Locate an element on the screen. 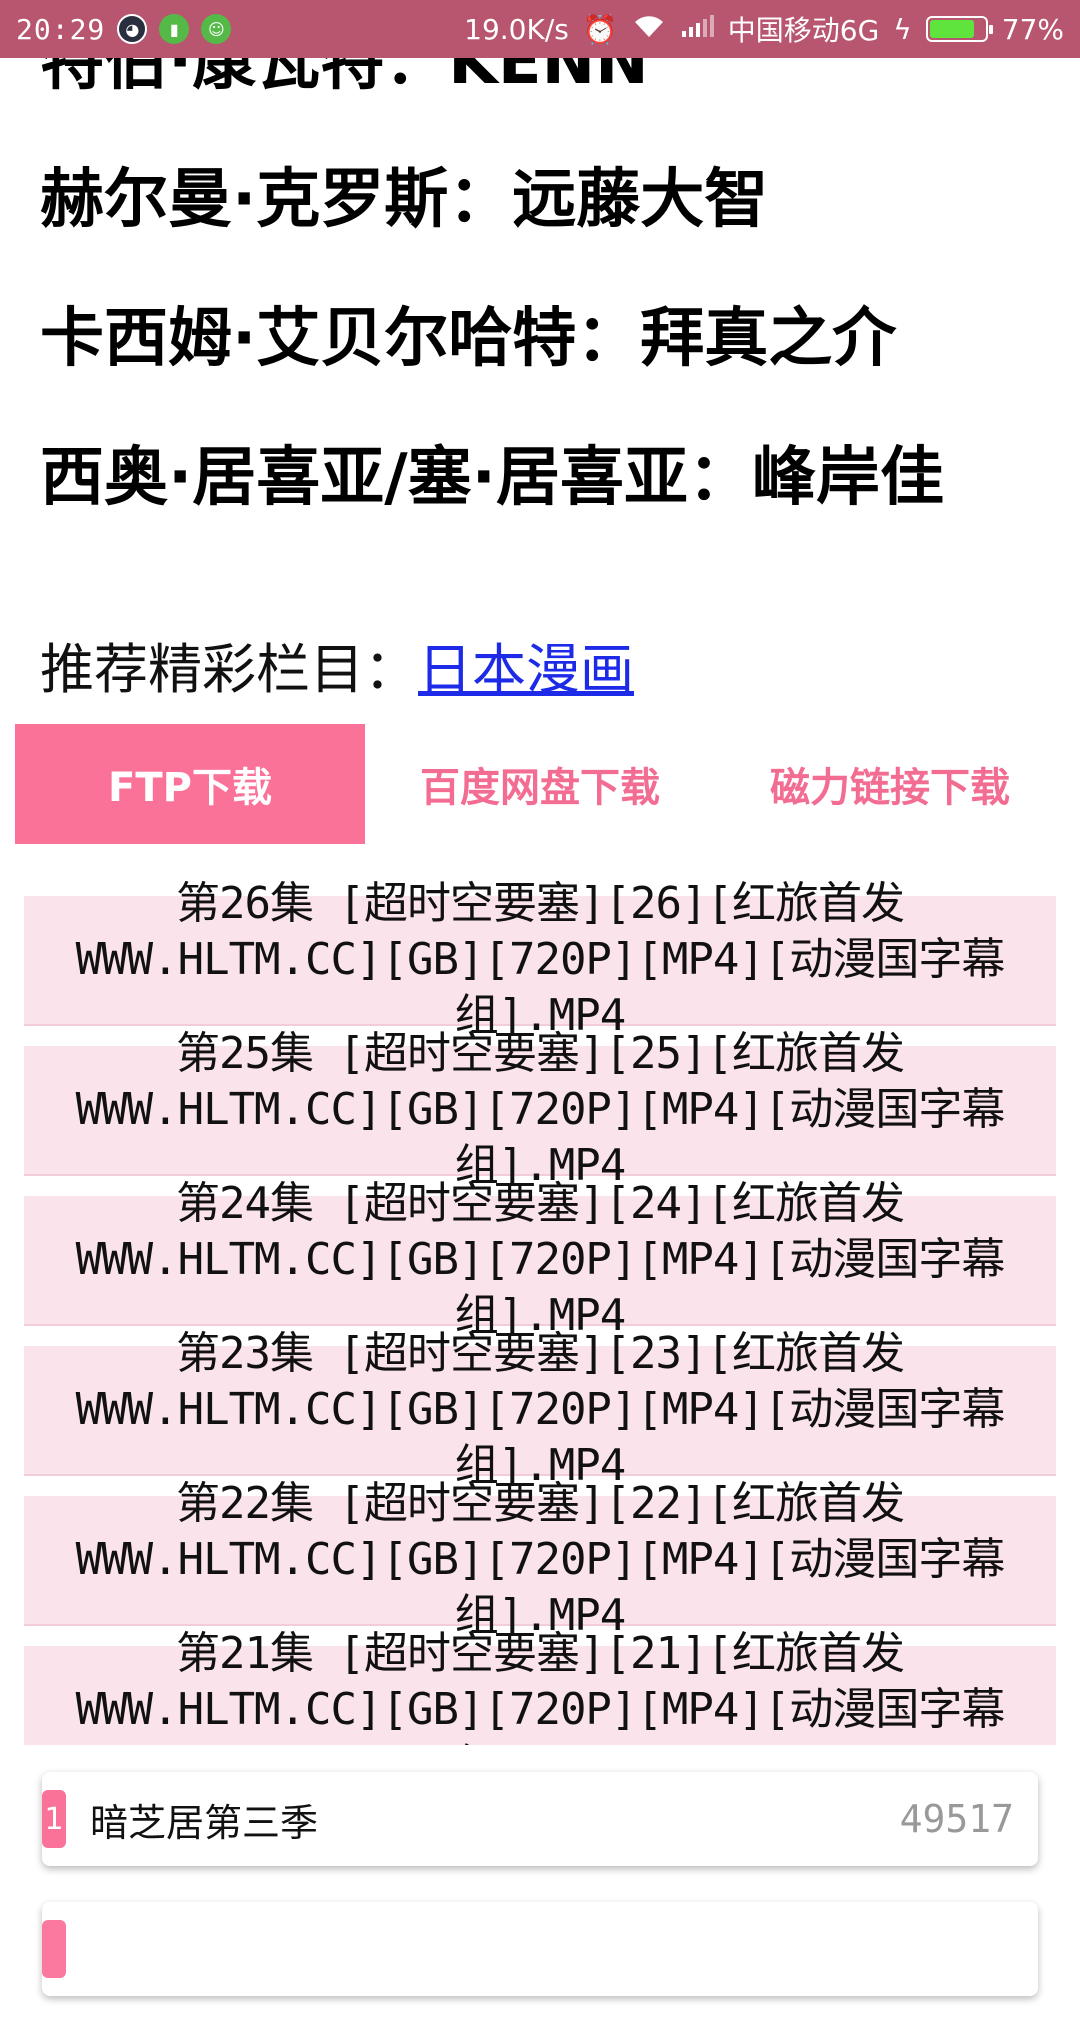 The width and height of the screenshot is (1080, 2032). battery-icon is located at coordinates (959, 29).